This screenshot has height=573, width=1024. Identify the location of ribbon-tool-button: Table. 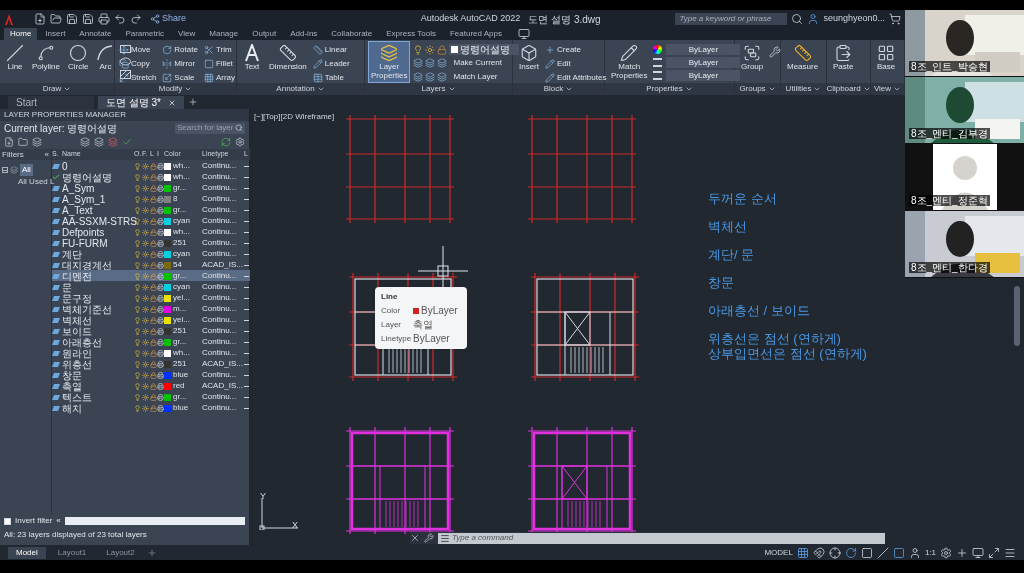
(331, 78).